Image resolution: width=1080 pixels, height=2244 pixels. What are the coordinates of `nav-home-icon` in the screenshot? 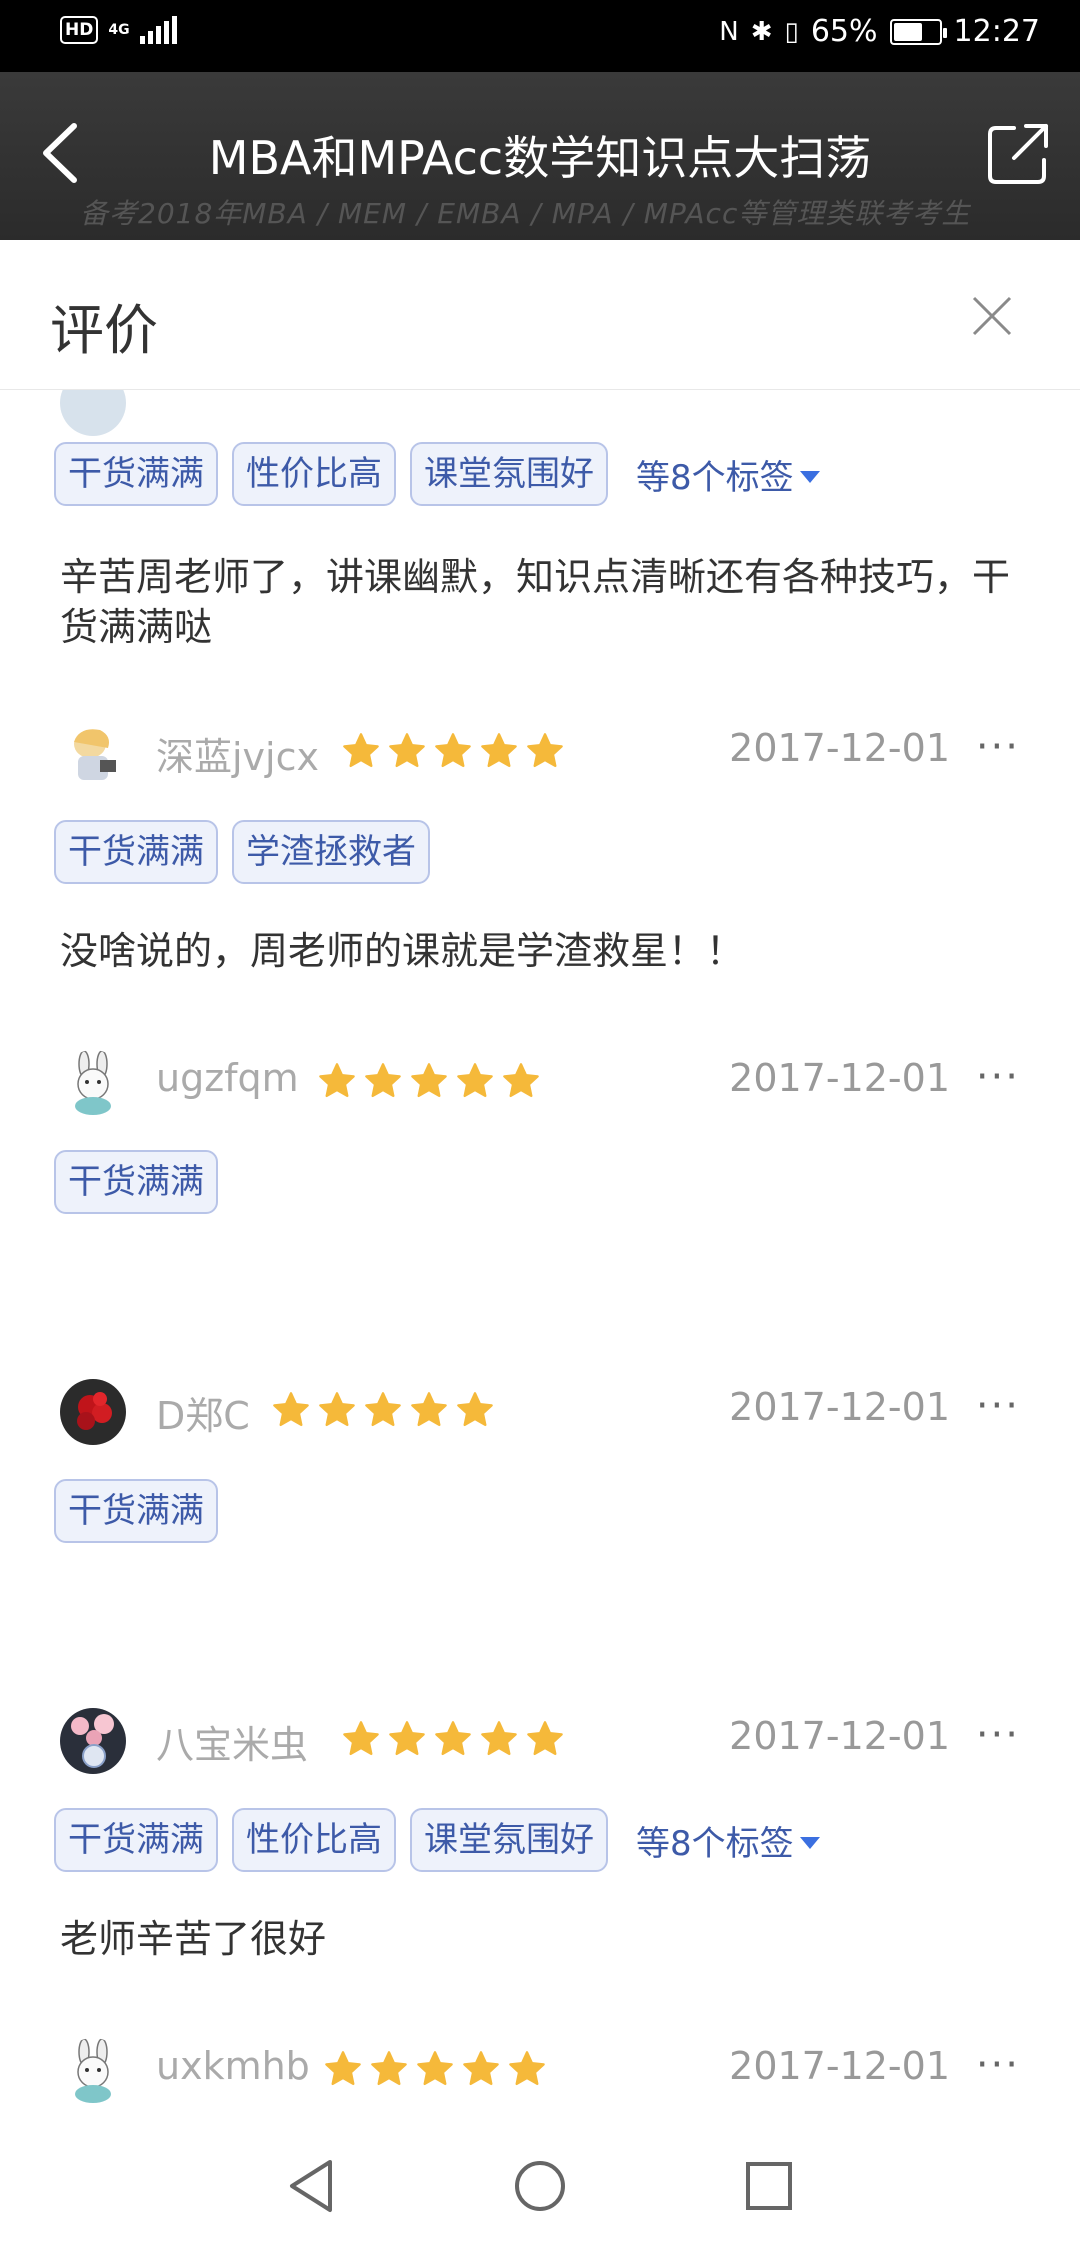 It's located at (540, 2186).